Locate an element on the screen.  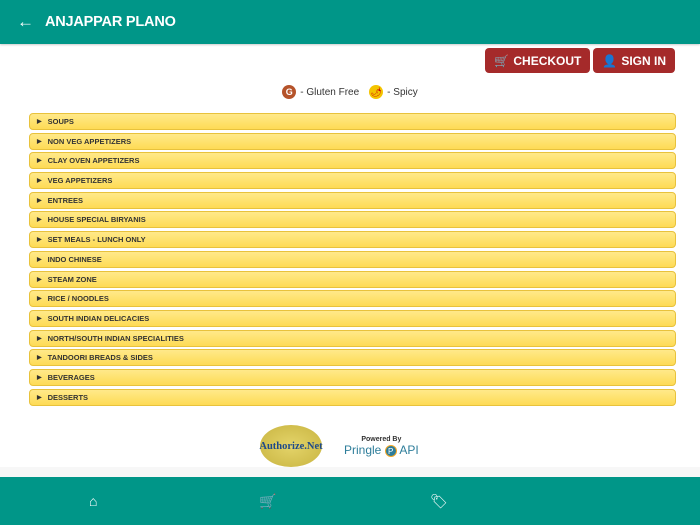
cart-icon: 🛒 is located at coordinates (502, 60).